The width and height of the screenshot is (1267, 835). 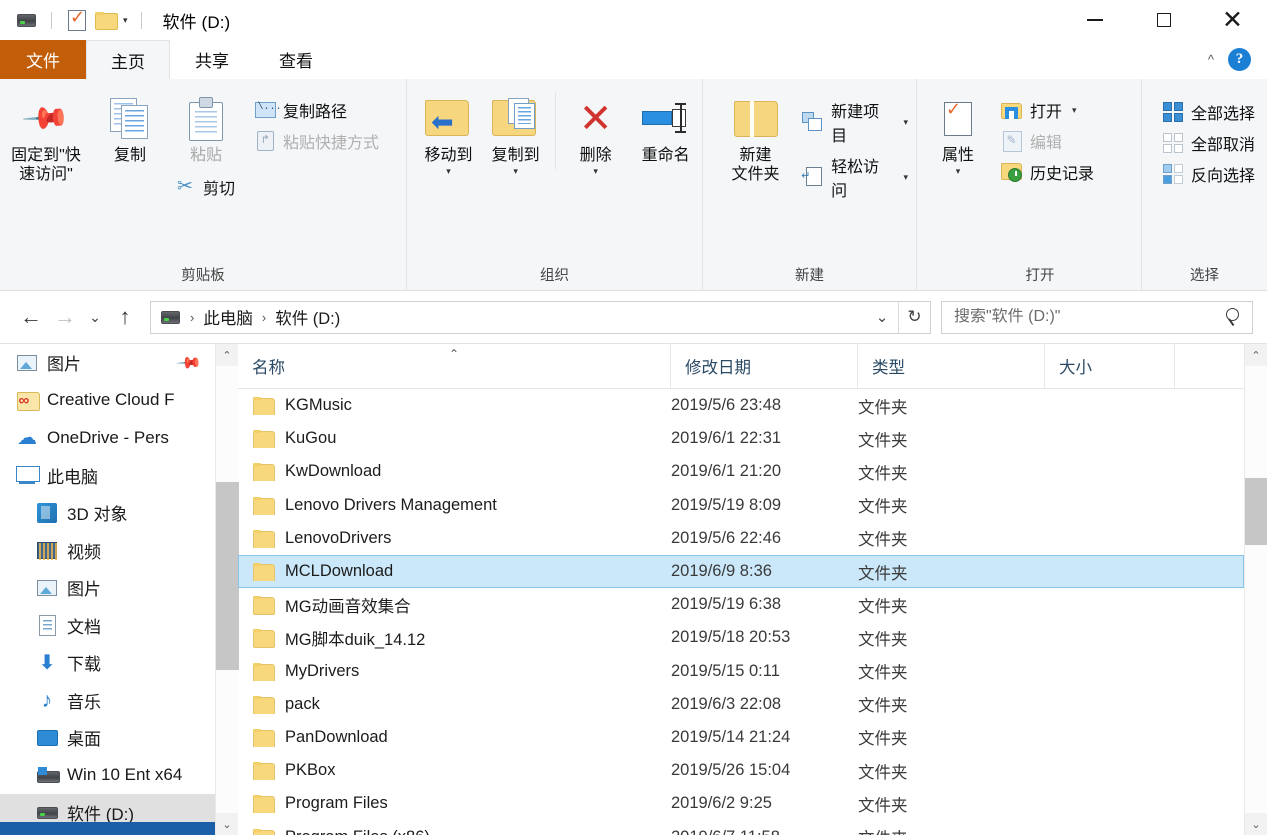 What do you see at coordinates (107, 513) in the screenshot?
I see `sidebar-item-3d-objects: 3D 对象` at bounding box center [107, 513].